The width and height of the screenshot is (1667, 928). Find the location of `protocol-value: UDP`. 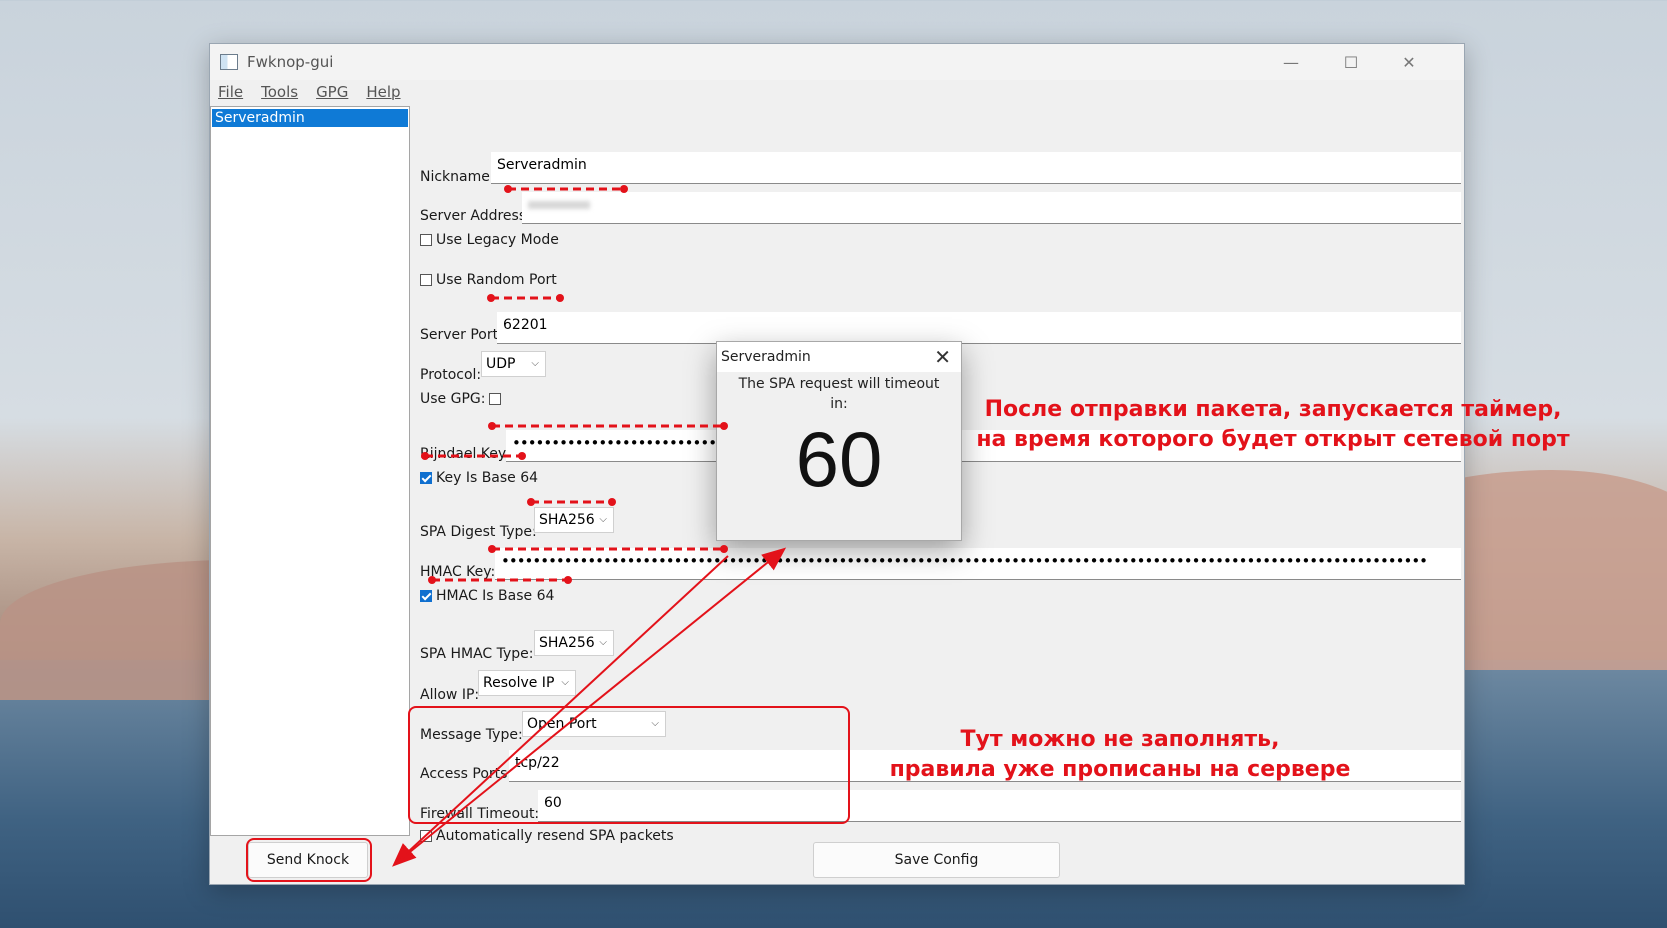

protocol-value: UDP is located at coordinates (501, 364).